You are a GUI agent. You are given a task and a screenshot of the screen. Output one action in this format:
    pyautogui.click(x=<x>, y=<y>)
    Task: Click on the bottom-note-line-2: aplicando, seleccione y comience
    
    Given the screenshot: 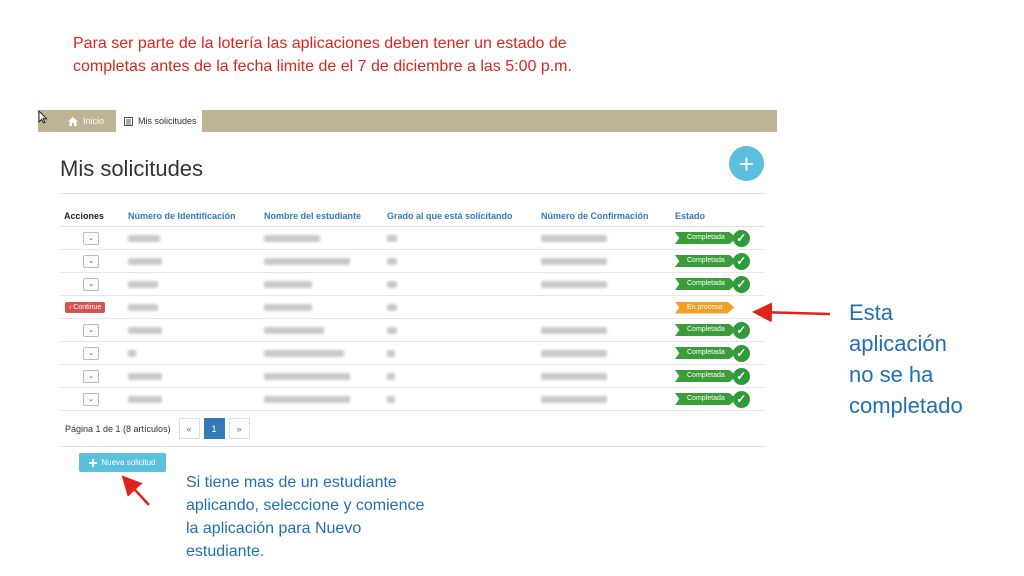 What is the action you would take?
    pyautogui.click(x=305, y=505)
    